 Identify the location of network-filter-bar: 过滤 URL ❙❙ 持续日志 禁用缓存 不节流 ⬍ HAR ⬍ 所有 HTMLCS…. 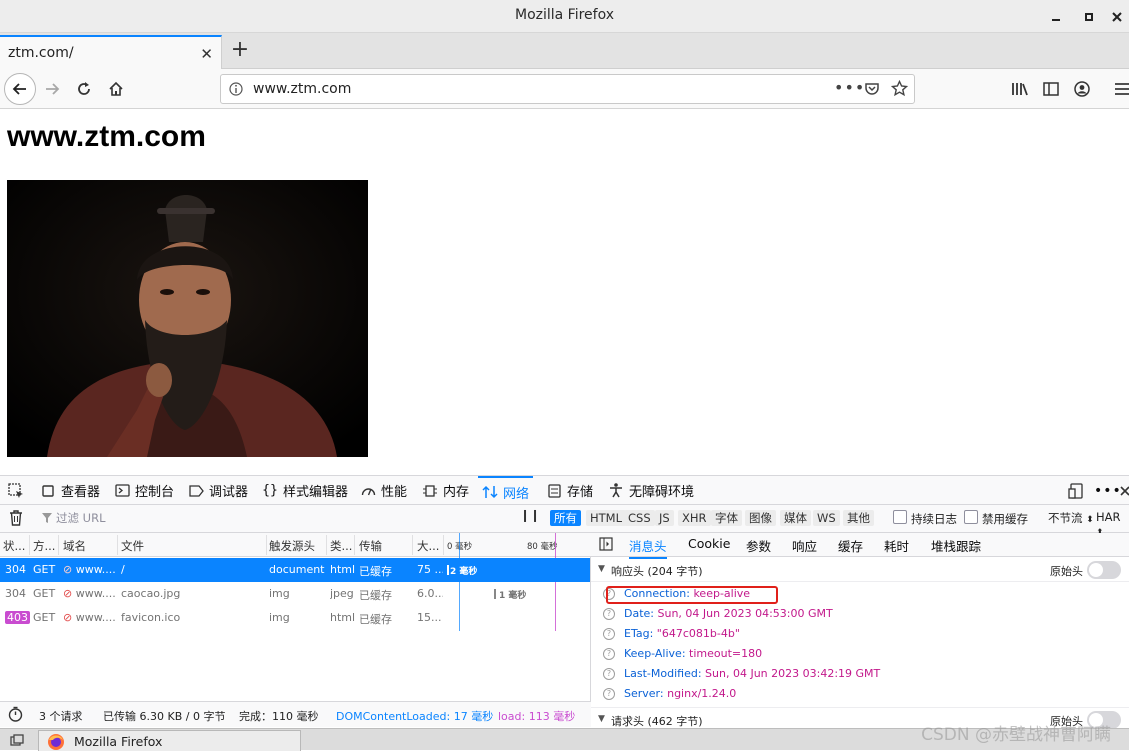
(564, 521).